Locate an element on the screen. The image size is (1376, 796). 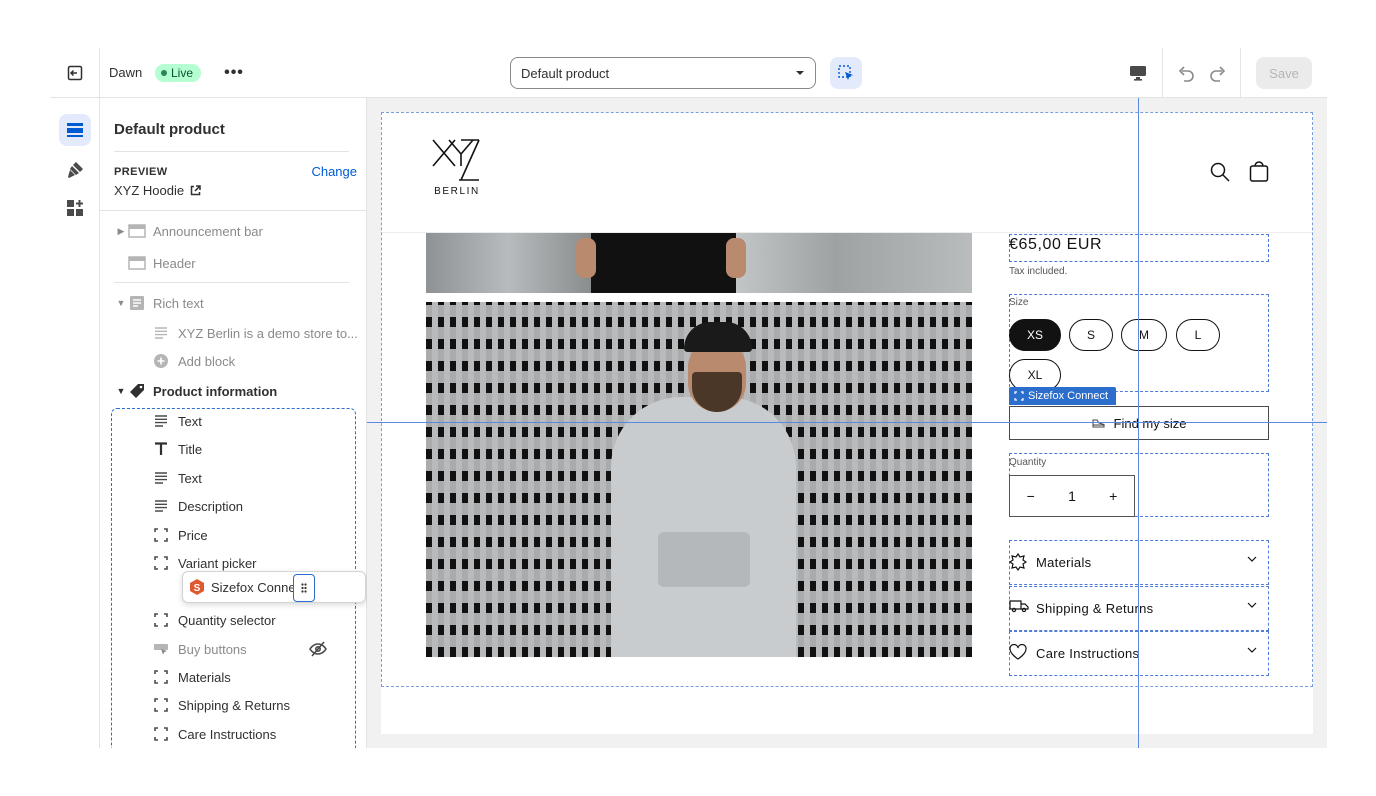
section-label: Rich text is located at coordinates (178, 303).